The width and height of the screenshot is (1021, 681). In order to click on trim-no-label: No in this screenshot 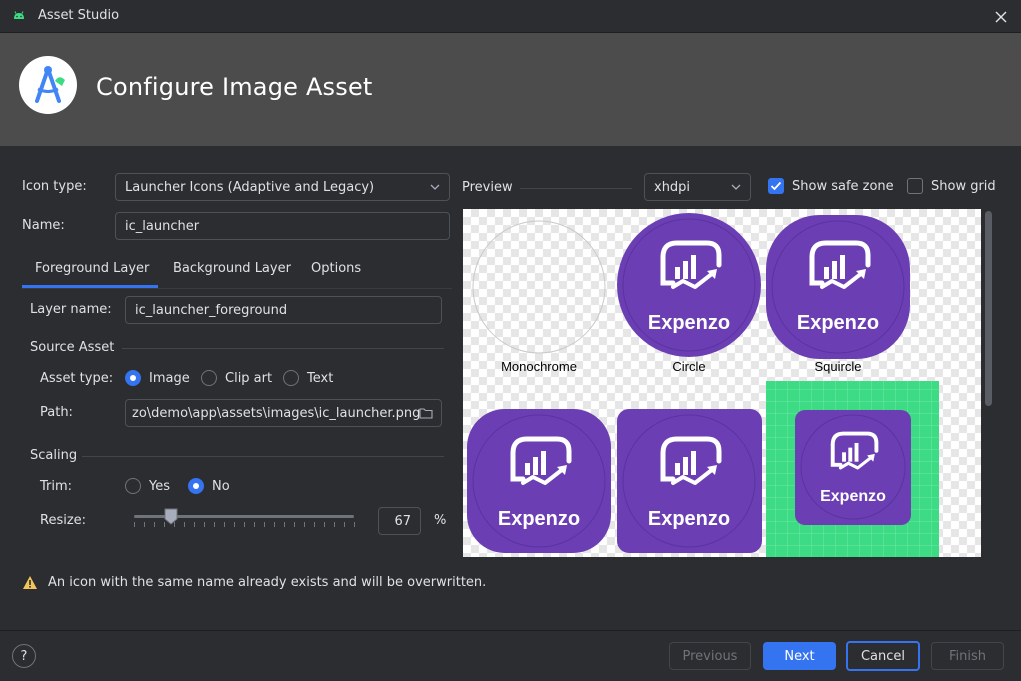, I will do `click(221, 486)`.